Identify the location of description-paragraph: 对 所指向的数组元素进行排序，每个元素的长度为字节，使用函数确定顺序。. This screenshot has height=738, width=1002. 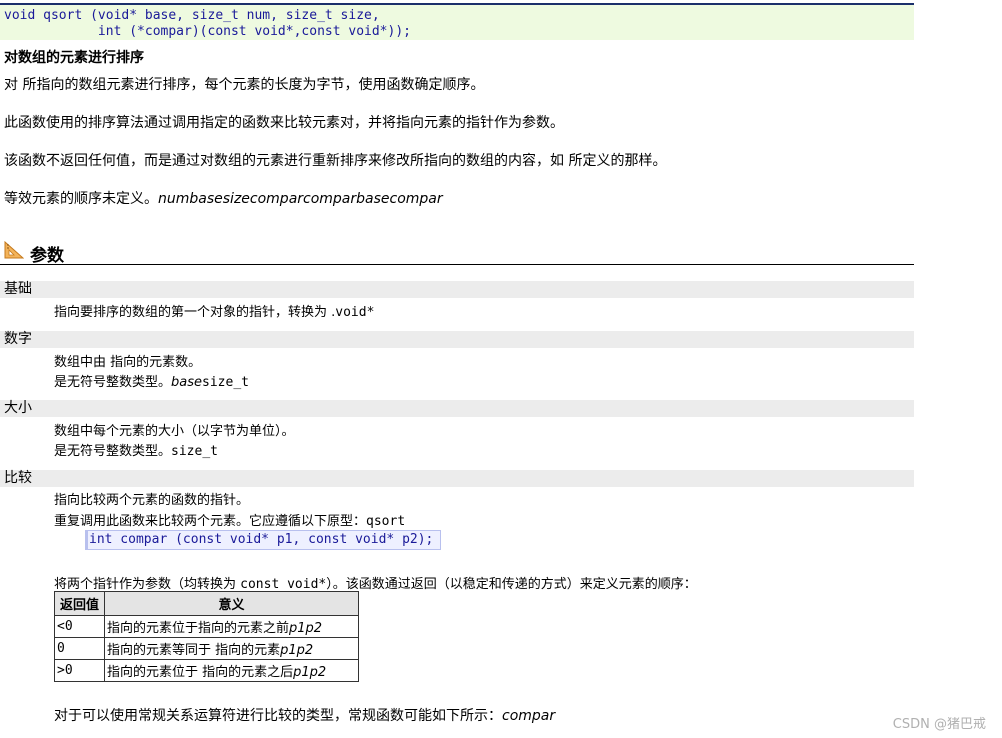
(244, 85).